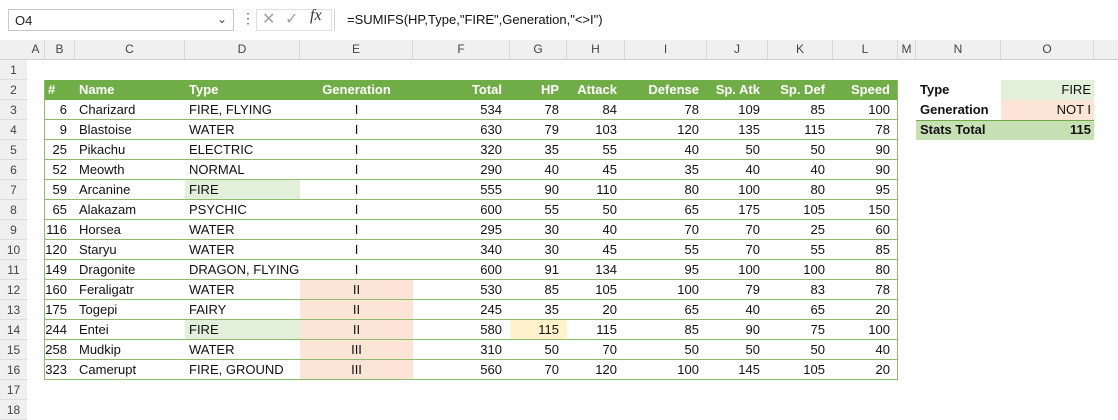  What do you see at coordinates (130, 110) in the screenshot?
I see `cell-name: Charizard` at bounding box center [130, 110].